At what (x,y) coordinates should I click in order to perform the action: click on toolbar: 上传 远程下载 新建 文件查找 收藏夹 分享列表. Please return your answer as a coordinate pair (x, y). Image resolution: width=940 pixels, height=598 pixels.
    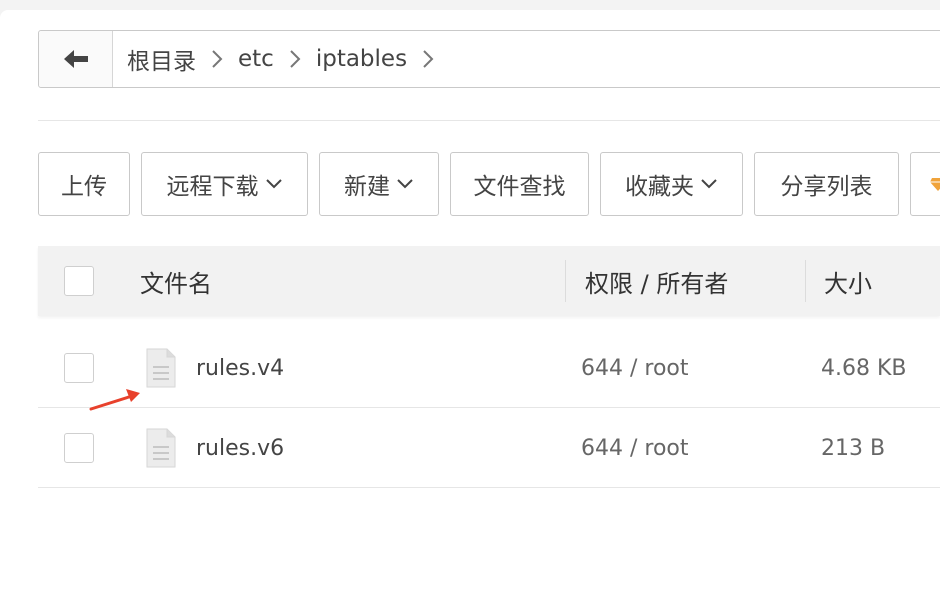
    Looking at the image, I should click on (489, 184).